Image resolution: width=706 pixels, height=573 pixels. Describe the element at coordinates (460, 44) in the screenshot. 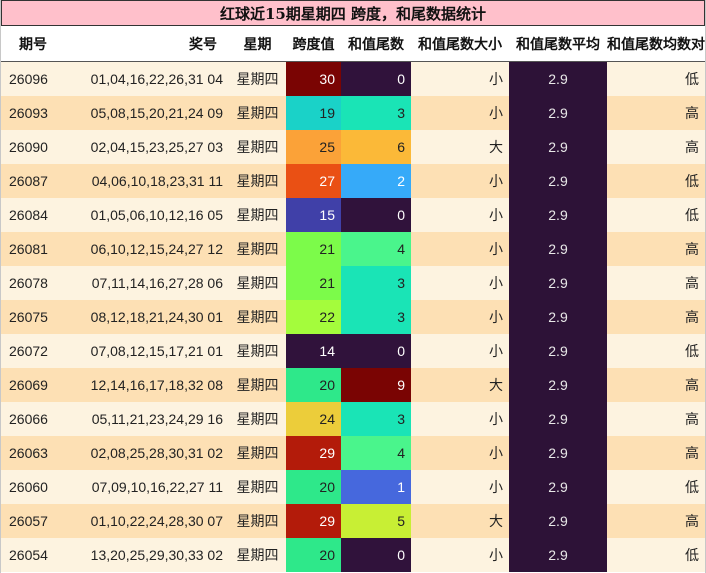

I see `header-tail-size: 和值尾数大小` at that location.